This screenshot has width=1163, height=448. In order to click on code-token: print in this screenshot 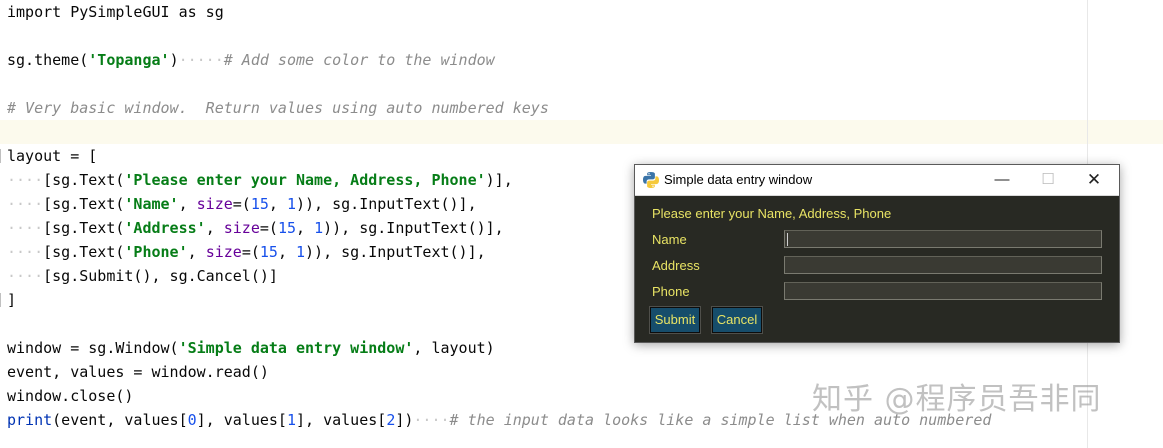, I will do `click(30, 420)`.